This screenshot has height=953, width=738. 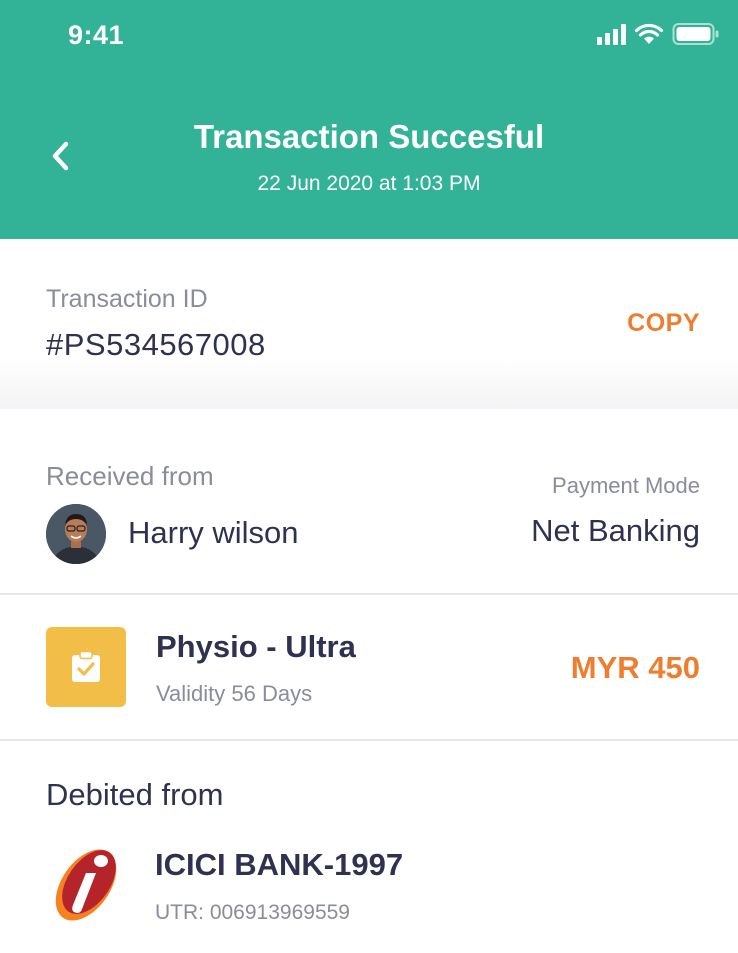 What do you see at coordinates (213, 532) in the screenshot?
I see `sender-name: Harry wilson` at bounding box center [213, 532].